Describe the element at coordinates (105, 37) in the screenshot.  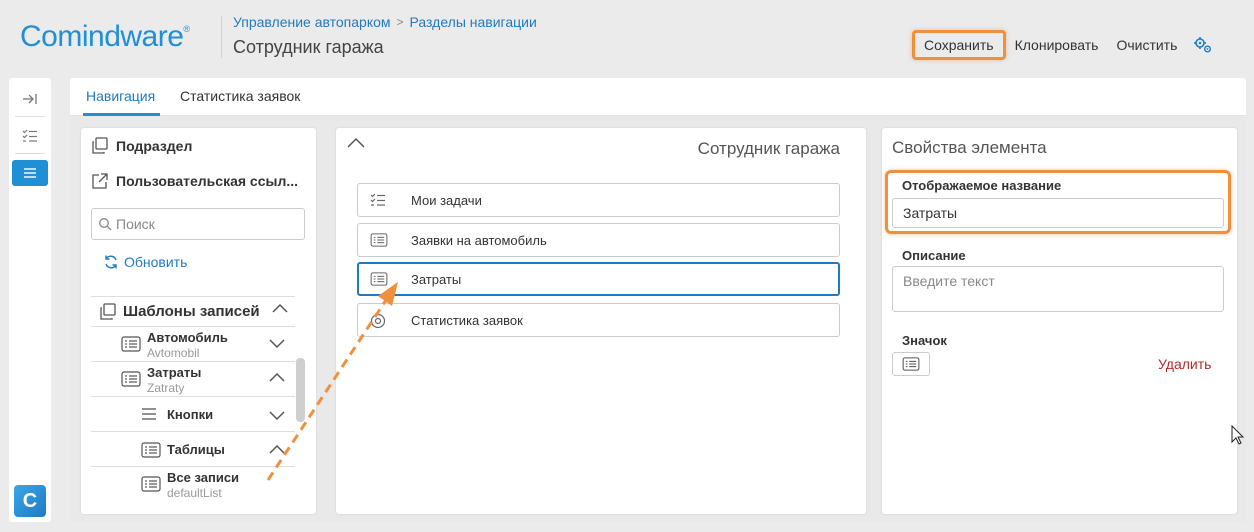
I see `comindware-logo: Comindware®` at that location.